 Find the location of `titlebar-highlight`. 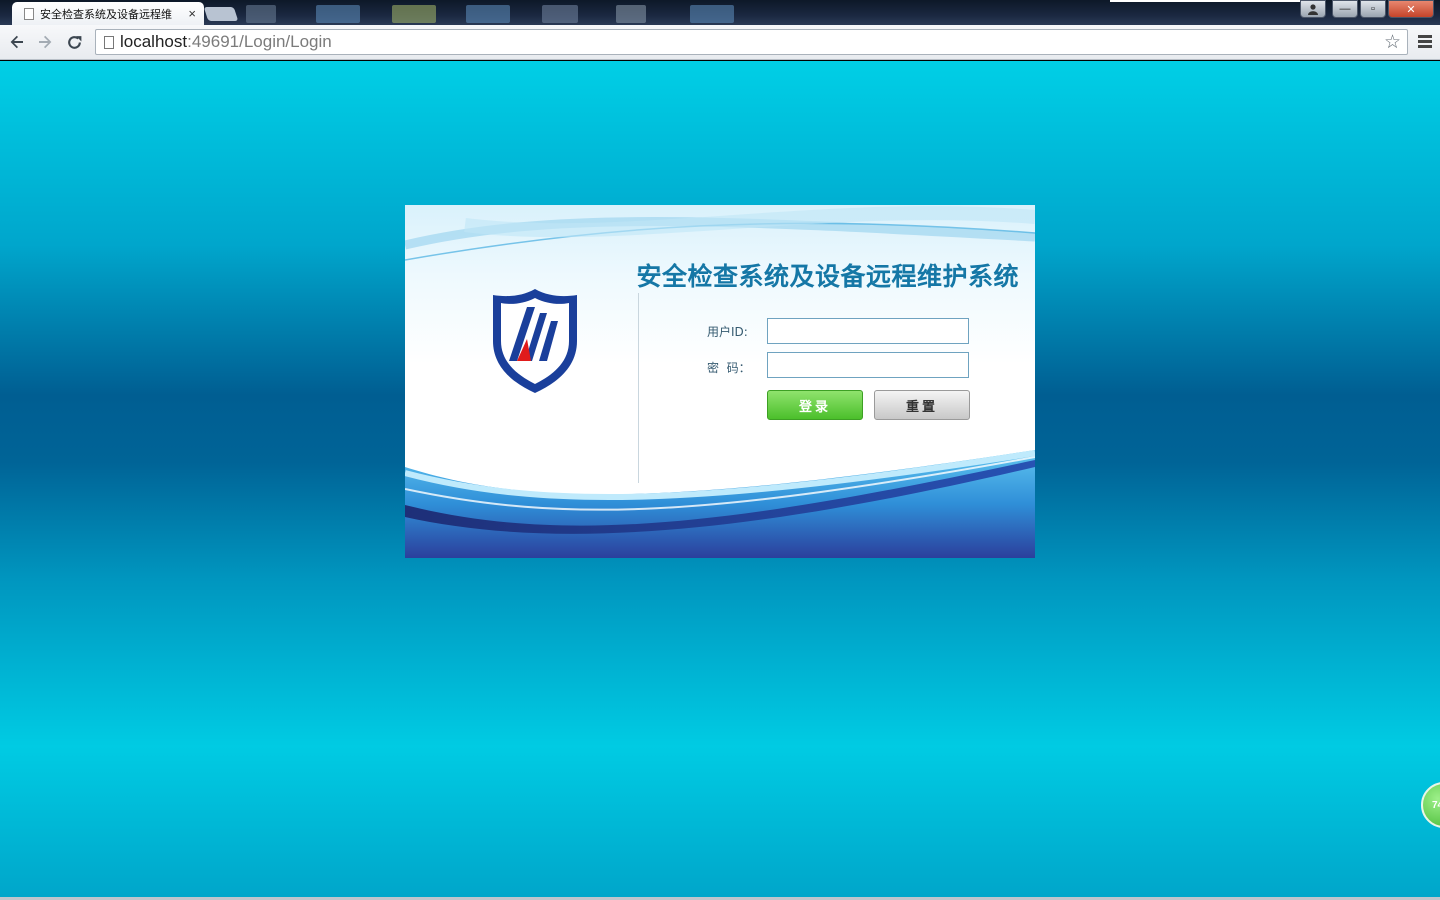

titlebar-highlight is located at coordinates (1215, 1).